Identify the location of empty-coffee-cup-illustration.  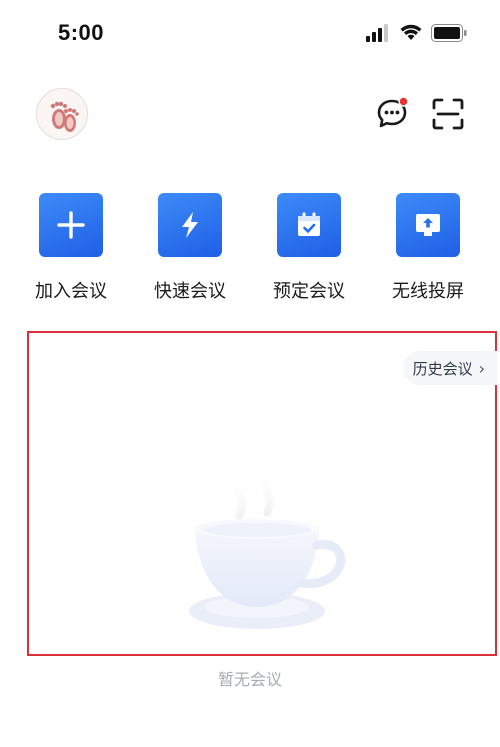
(267, 545).